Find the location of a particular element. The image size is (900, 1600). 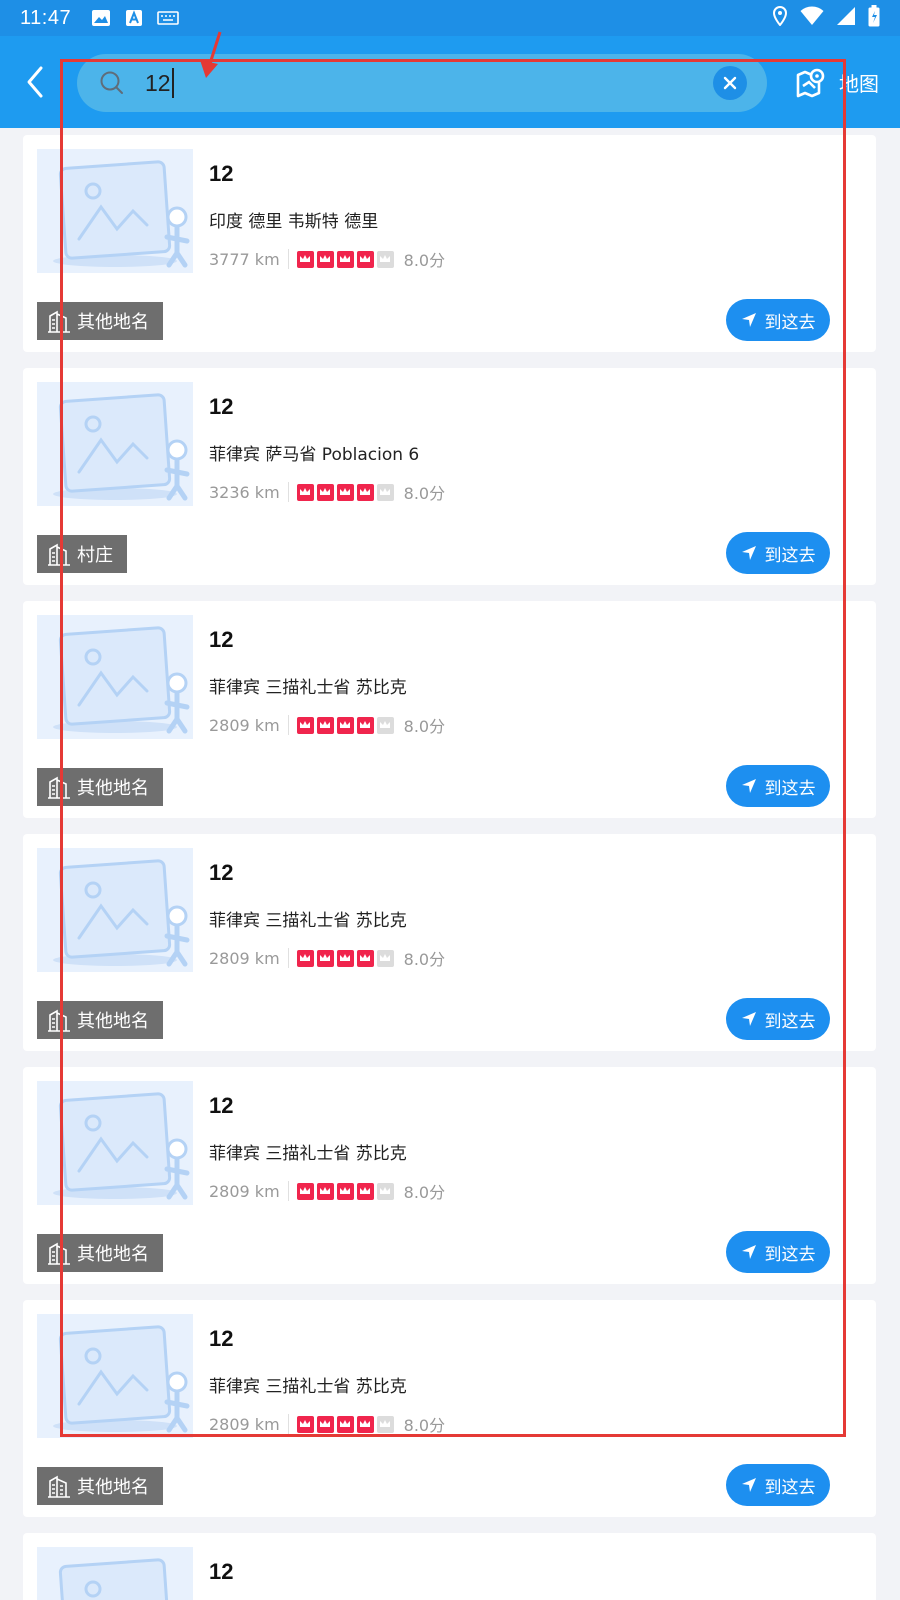

battery-icon is located at coordinates (874, 18).